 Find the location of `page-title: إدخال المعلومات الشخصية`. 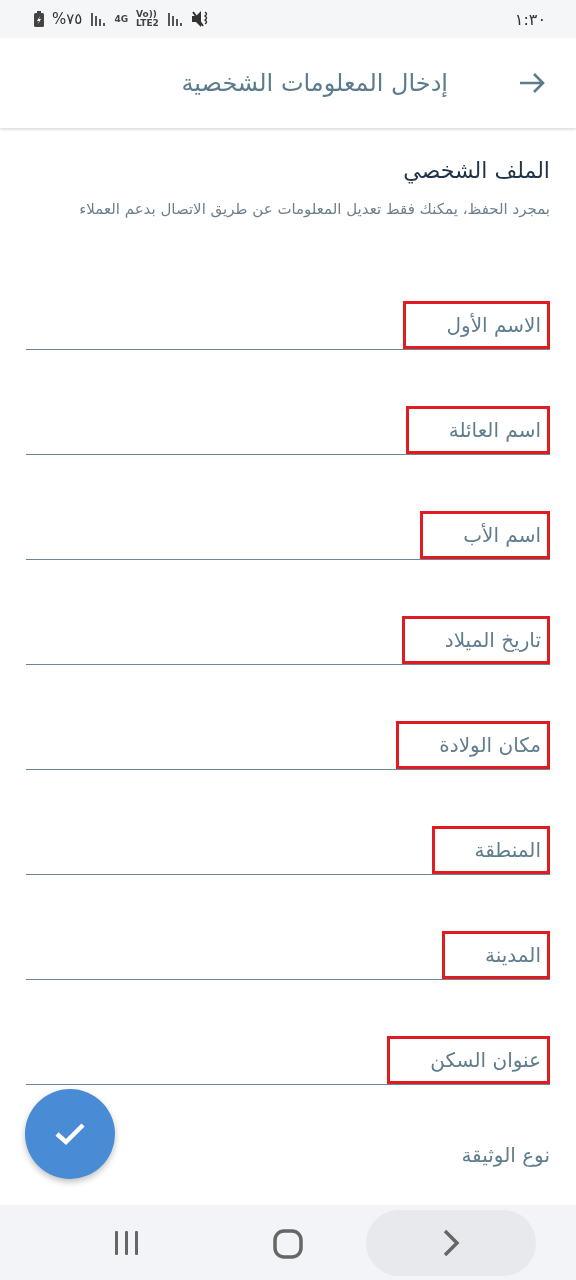

page-title: إدخال المعلومات الشخصية is located at coordinates (314, 83).